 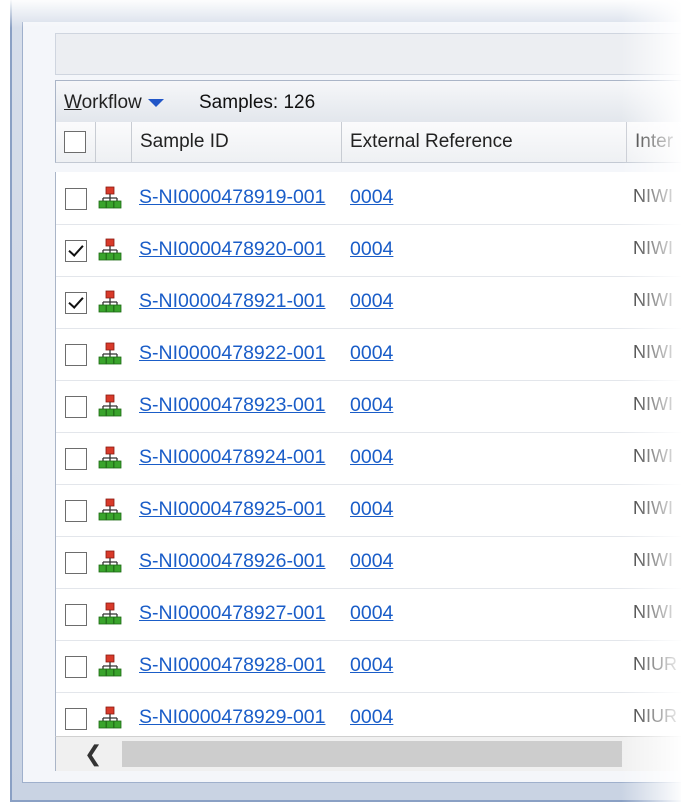 I want to click on sample-id-link: S-NI0000478924-001, so click(x=232, y=457).